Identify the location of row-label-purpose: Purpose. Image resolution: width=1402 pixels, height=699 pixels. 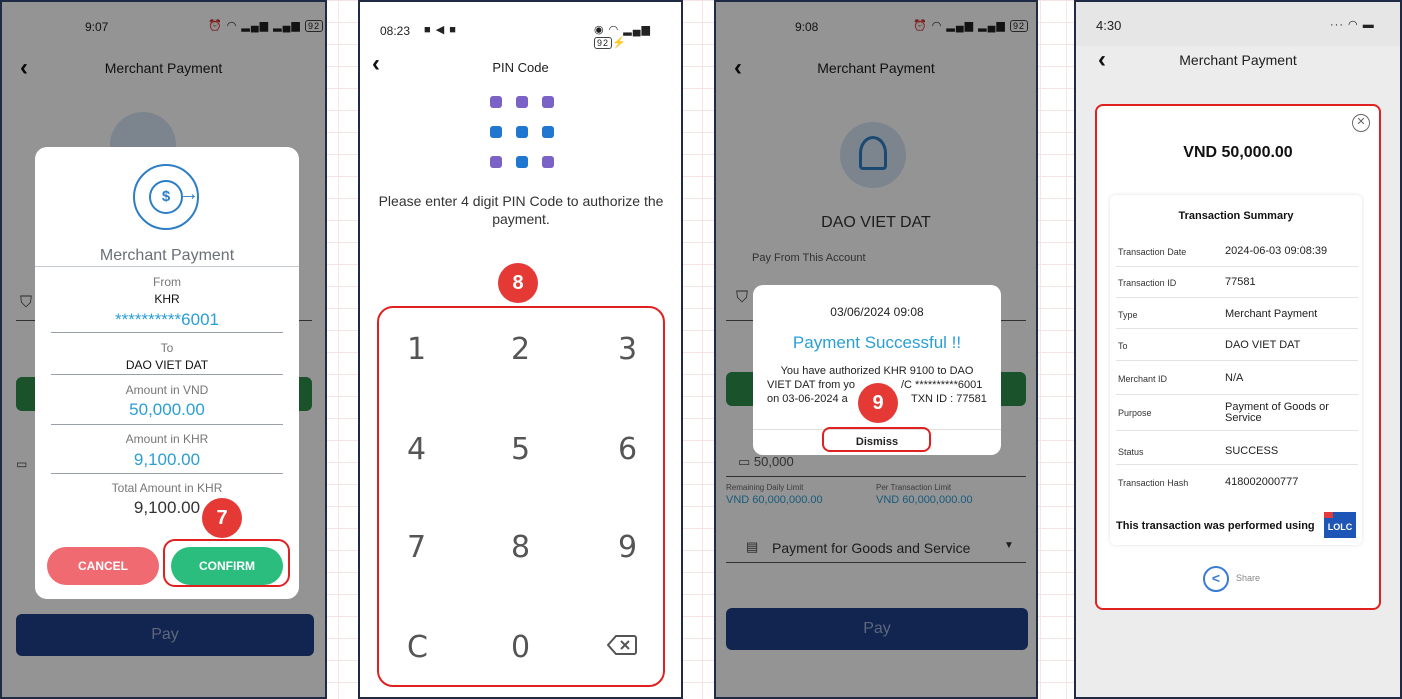
(1135, 413).